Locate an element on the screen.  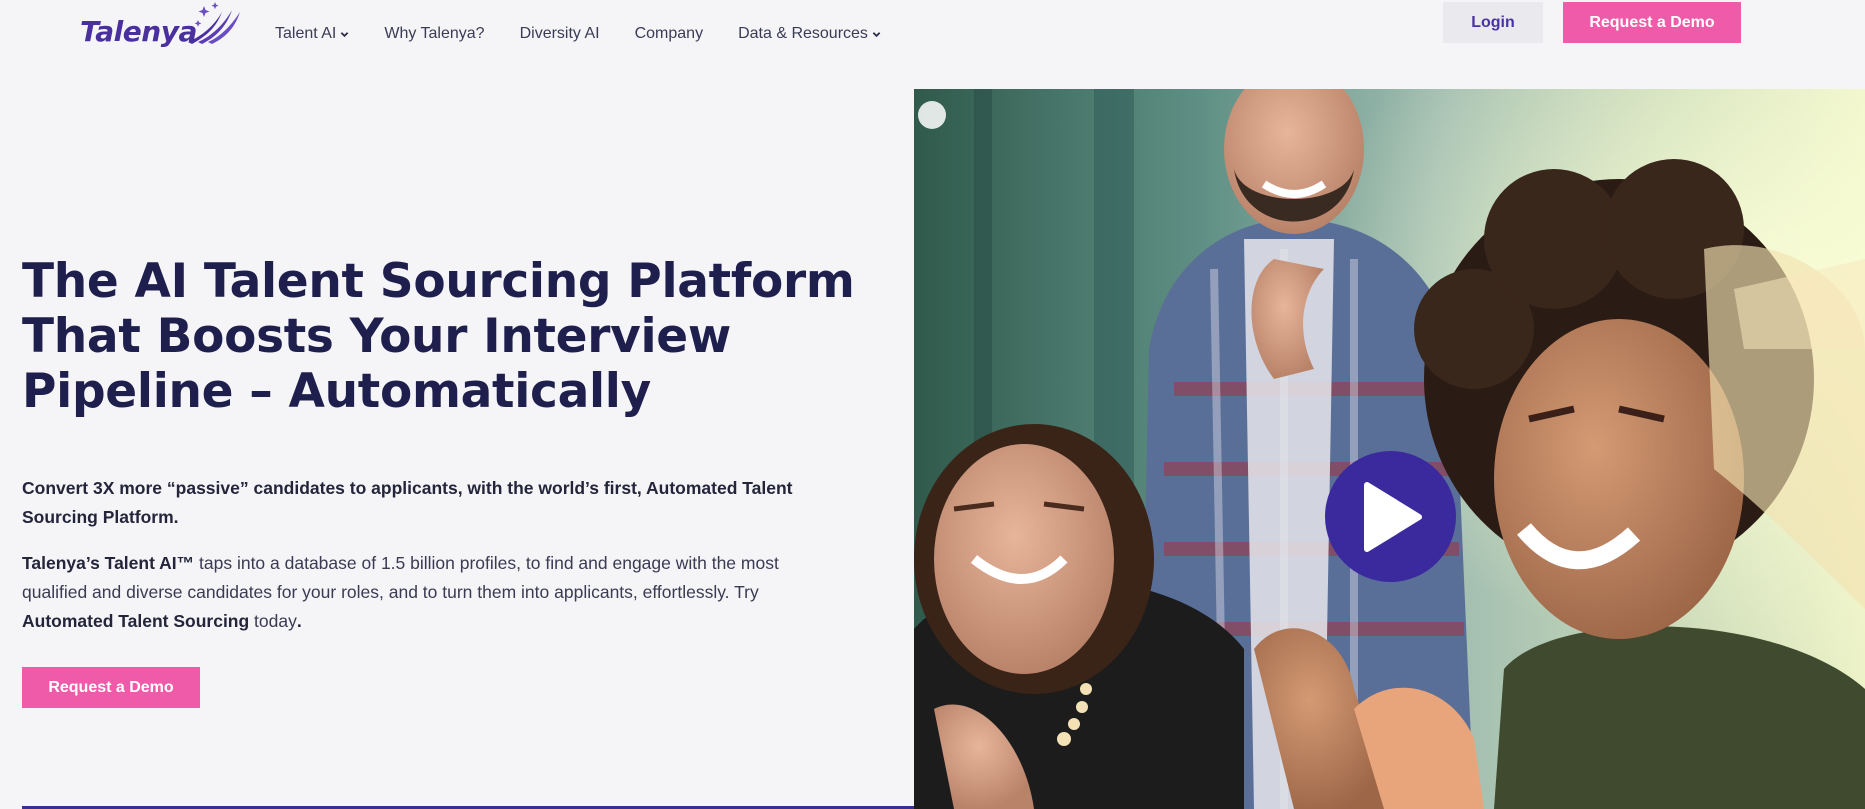
logo-stars-icon is located at coordinates (214, 23).